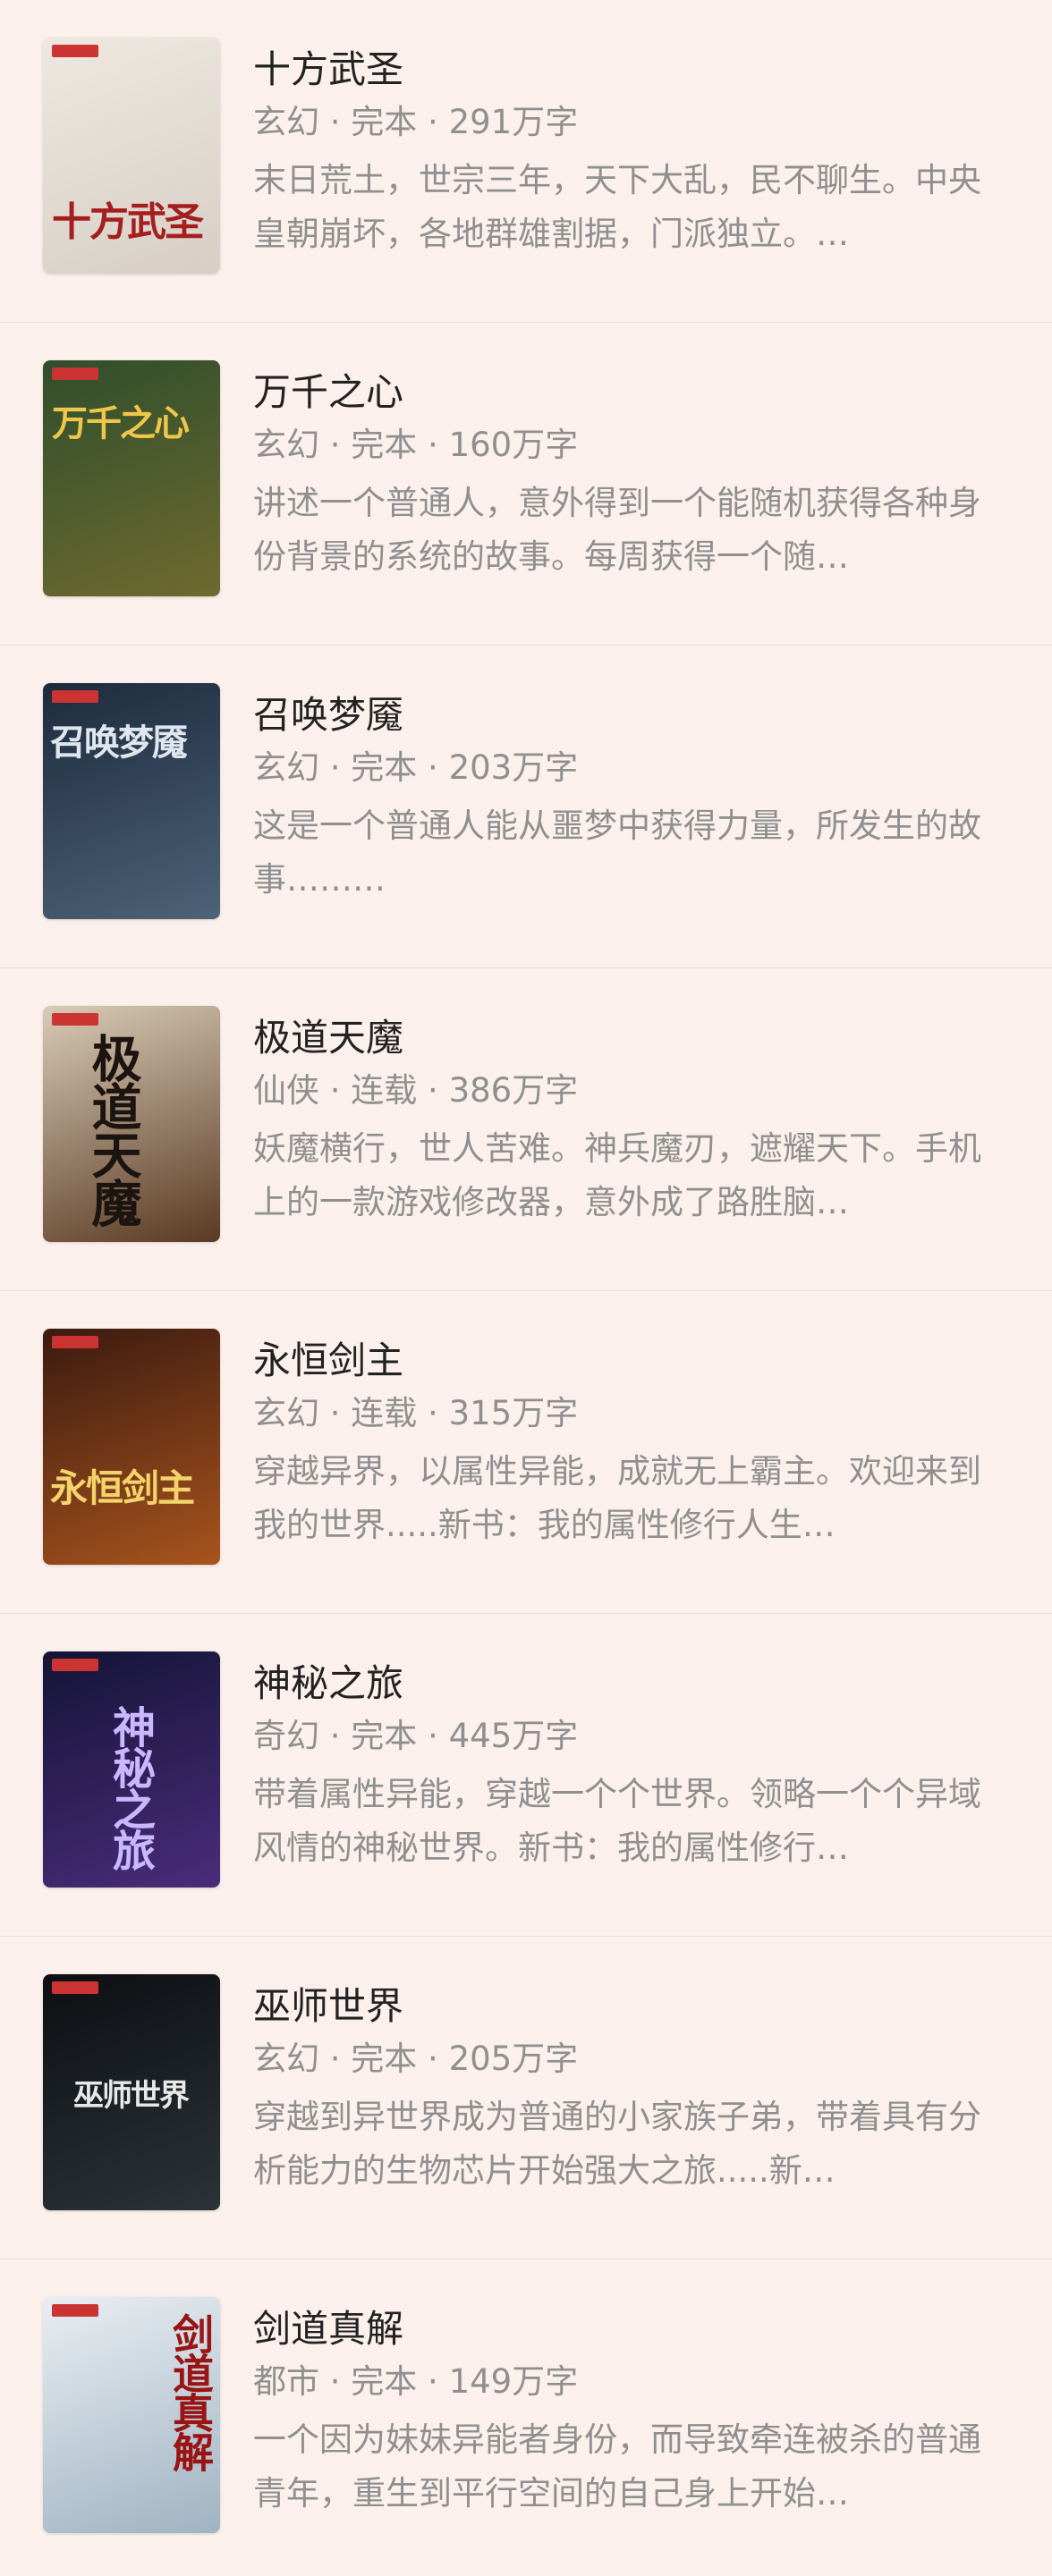 The width and height of the screenshot is (1052, 2576). I want to click on cover-title-art: 永恒剑主, so click(122, 1488).